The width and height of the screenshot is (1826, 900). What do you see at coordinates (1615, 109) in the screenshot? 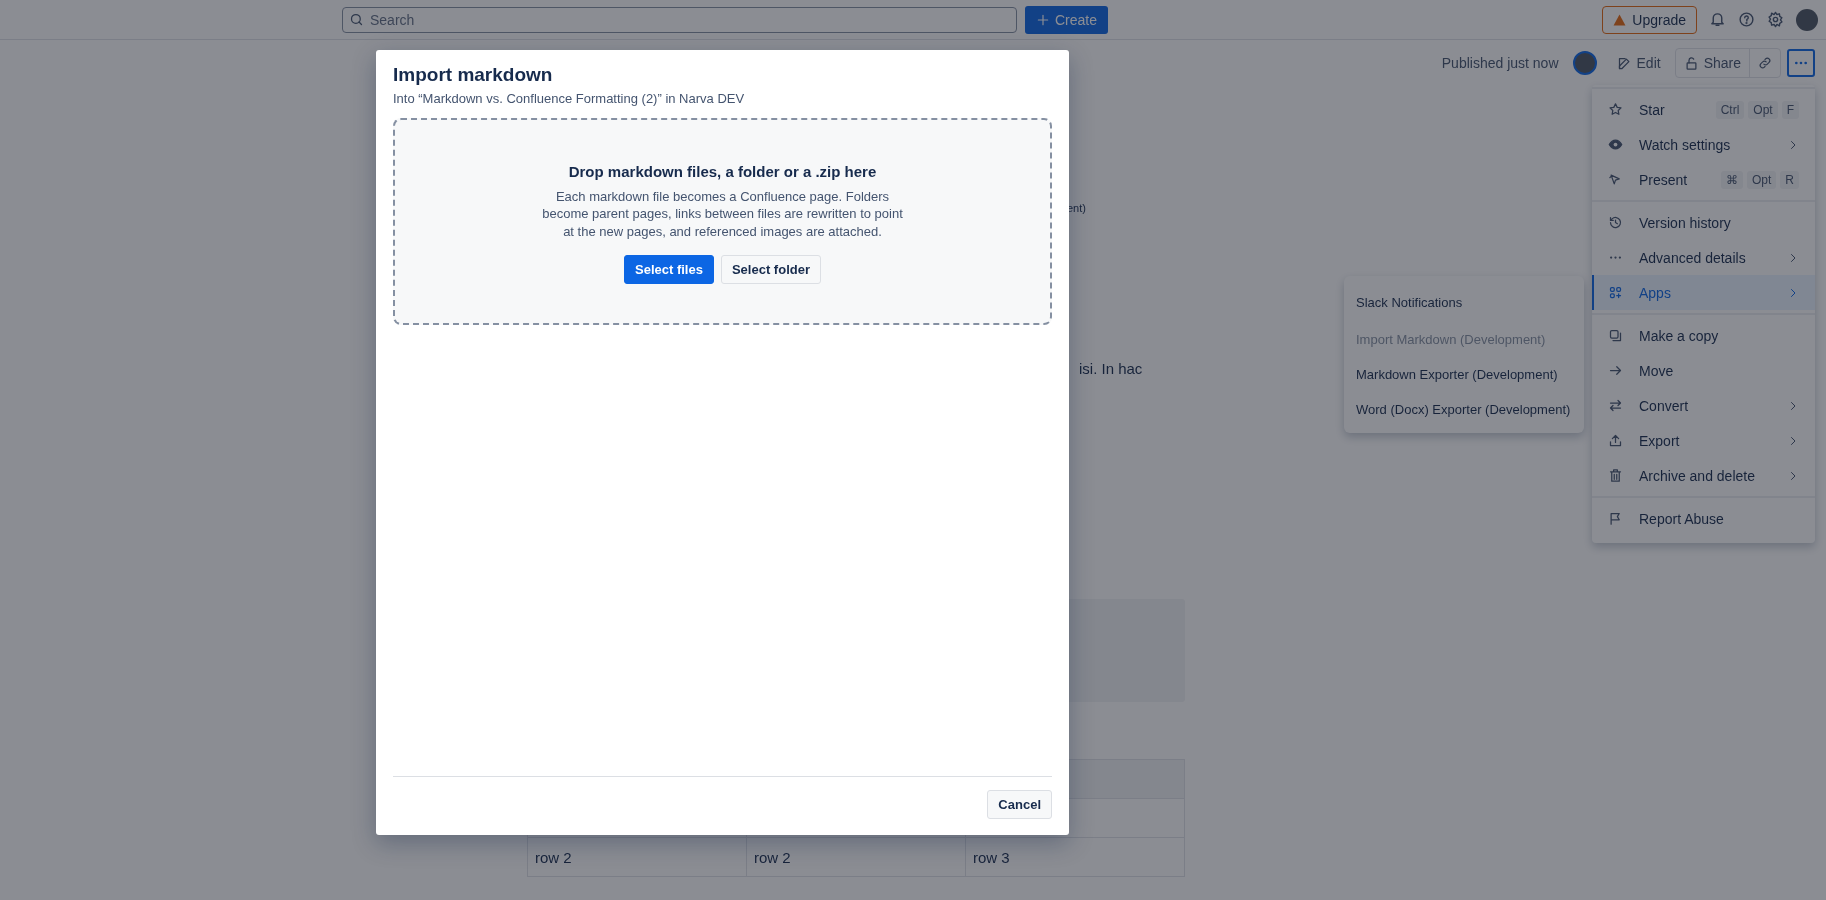
I see `star-icon` at bounding box center [1615, 109].